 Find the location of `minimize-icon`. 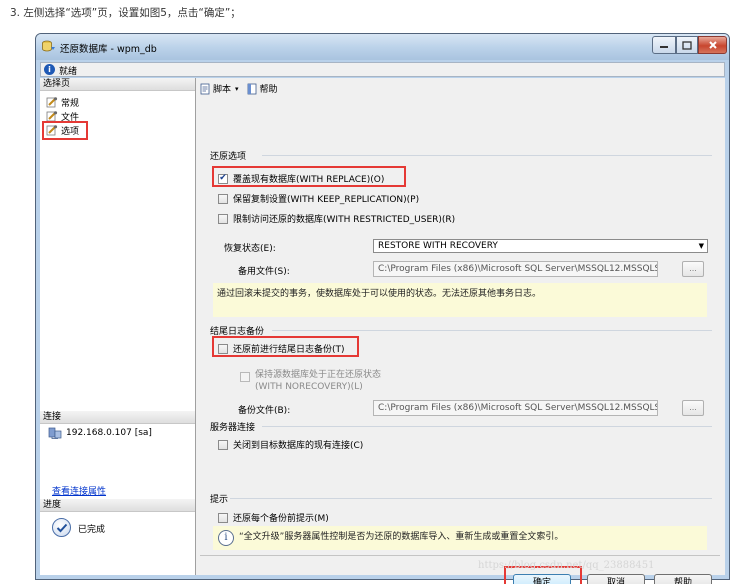

minimize-icon is located at coordinates (664, 47).